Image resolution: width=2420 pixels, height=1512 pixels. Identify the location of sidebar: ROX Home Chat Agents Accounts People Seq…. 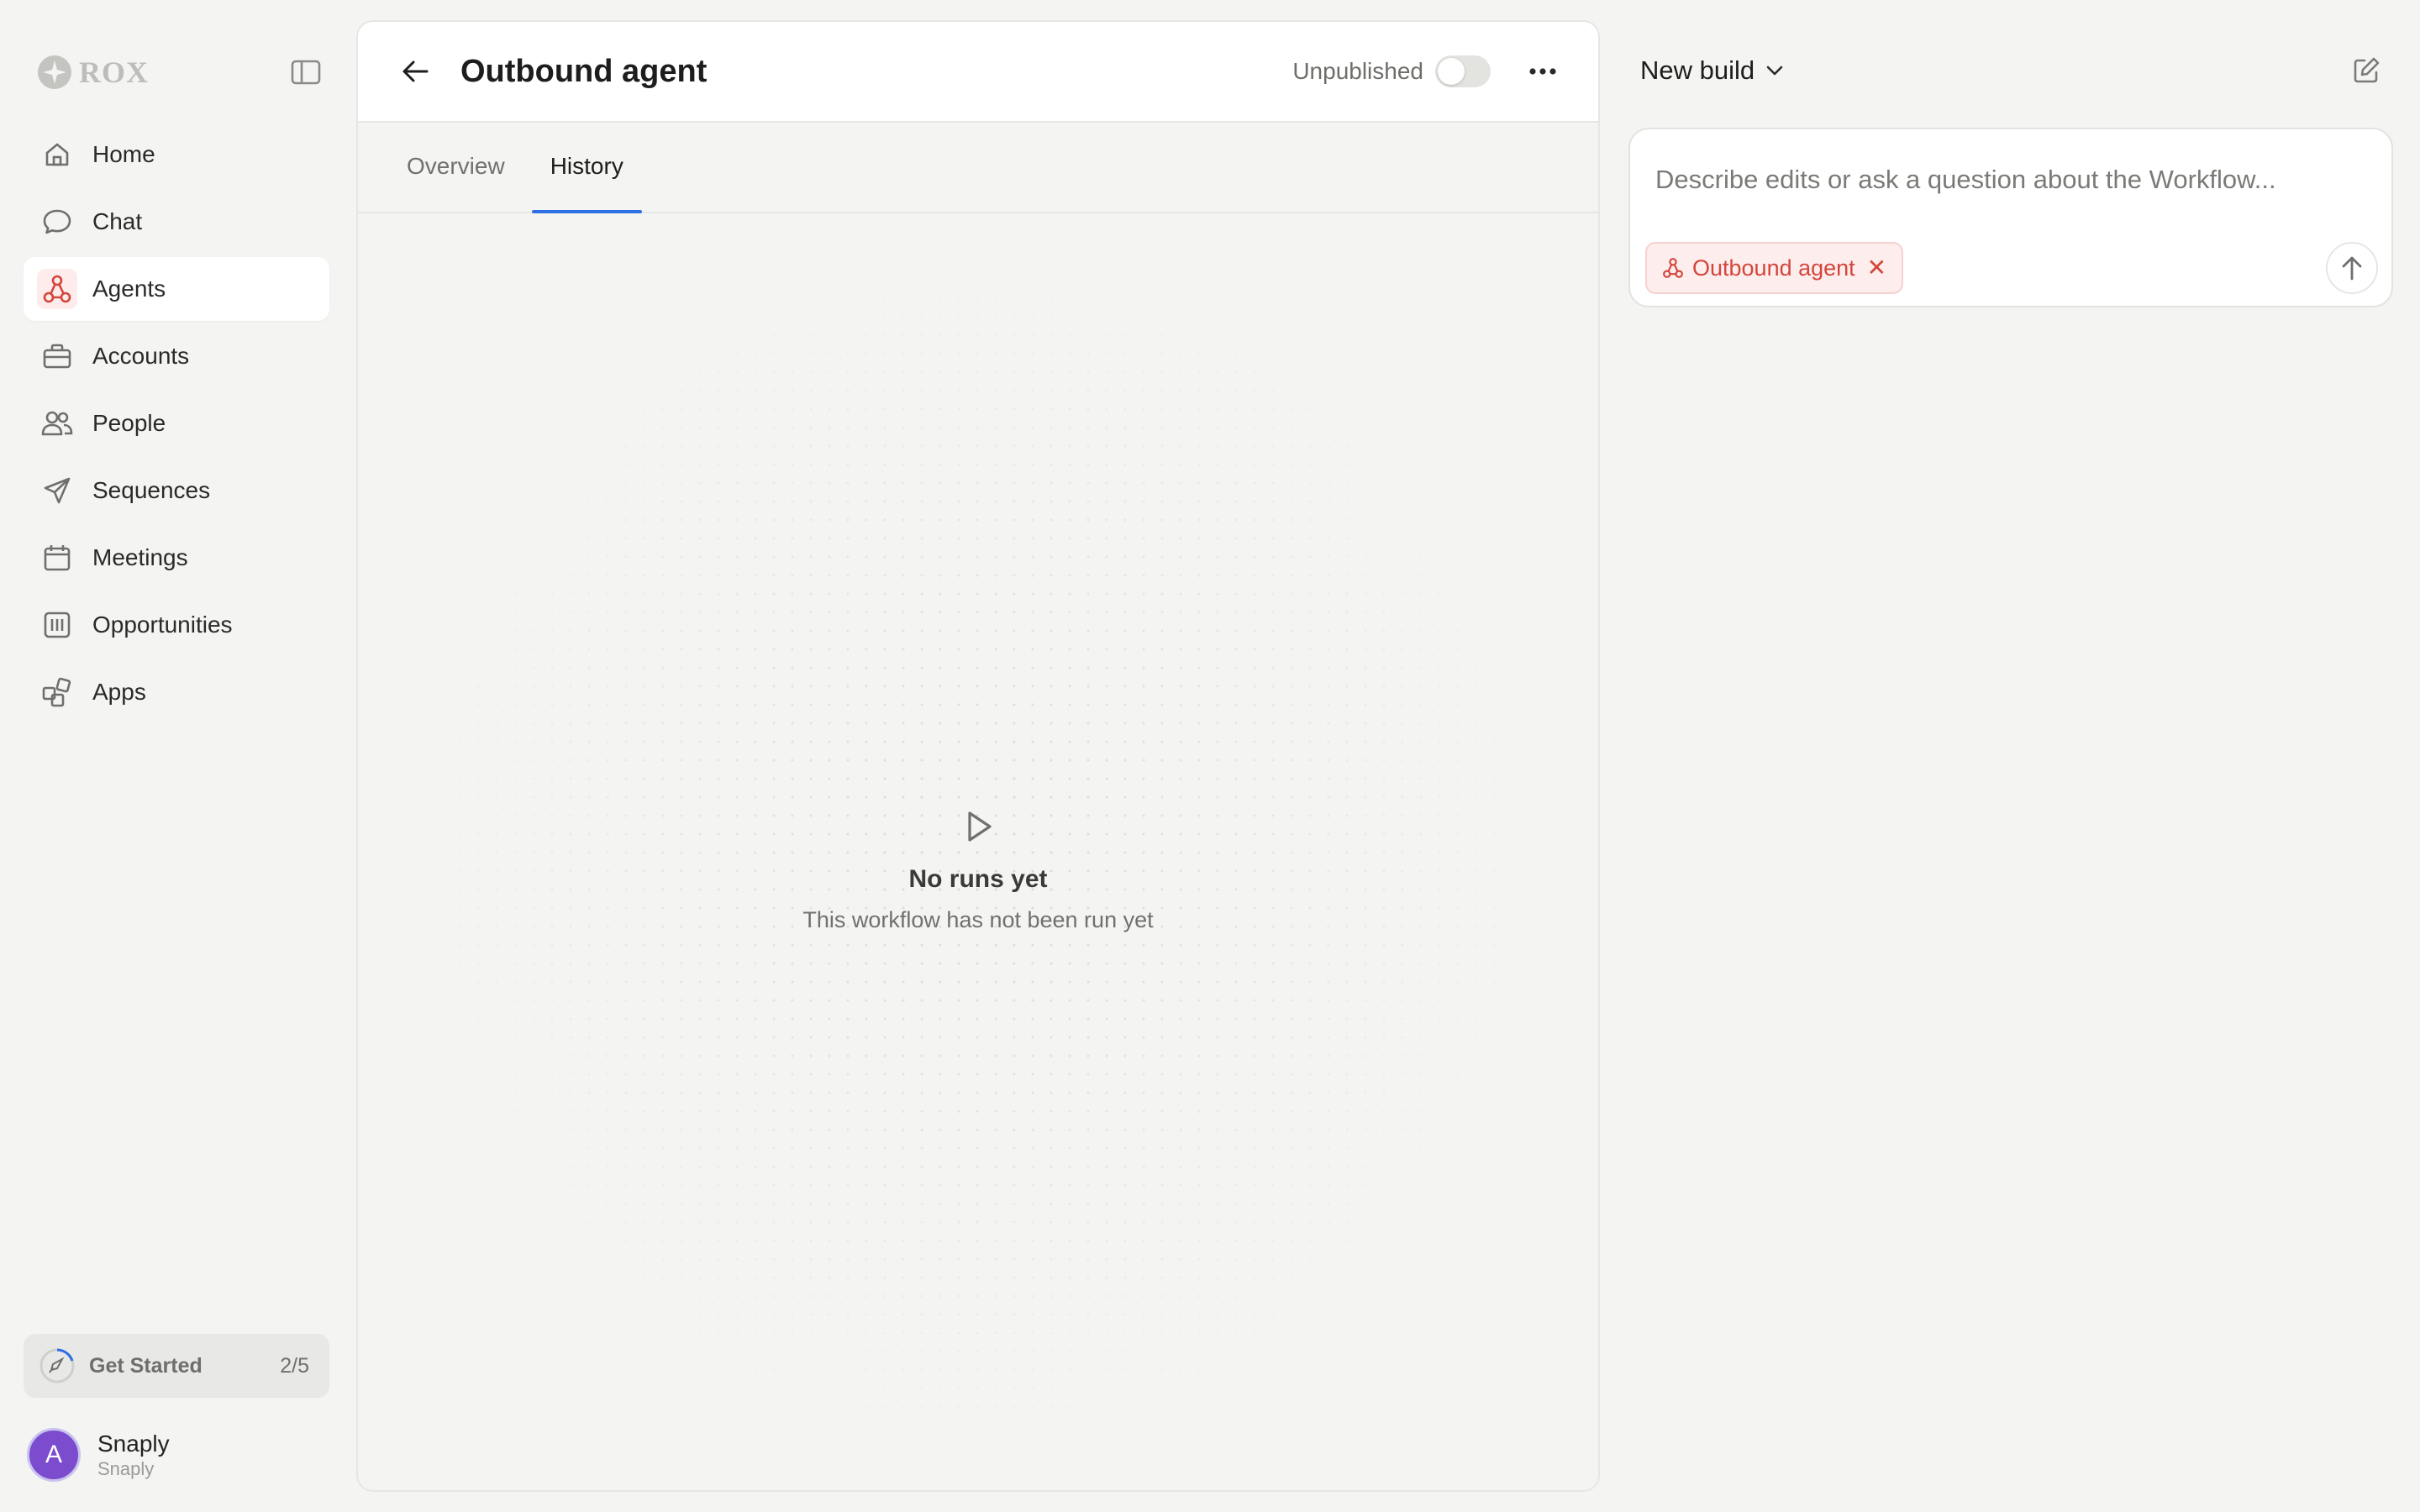
(176, 756).